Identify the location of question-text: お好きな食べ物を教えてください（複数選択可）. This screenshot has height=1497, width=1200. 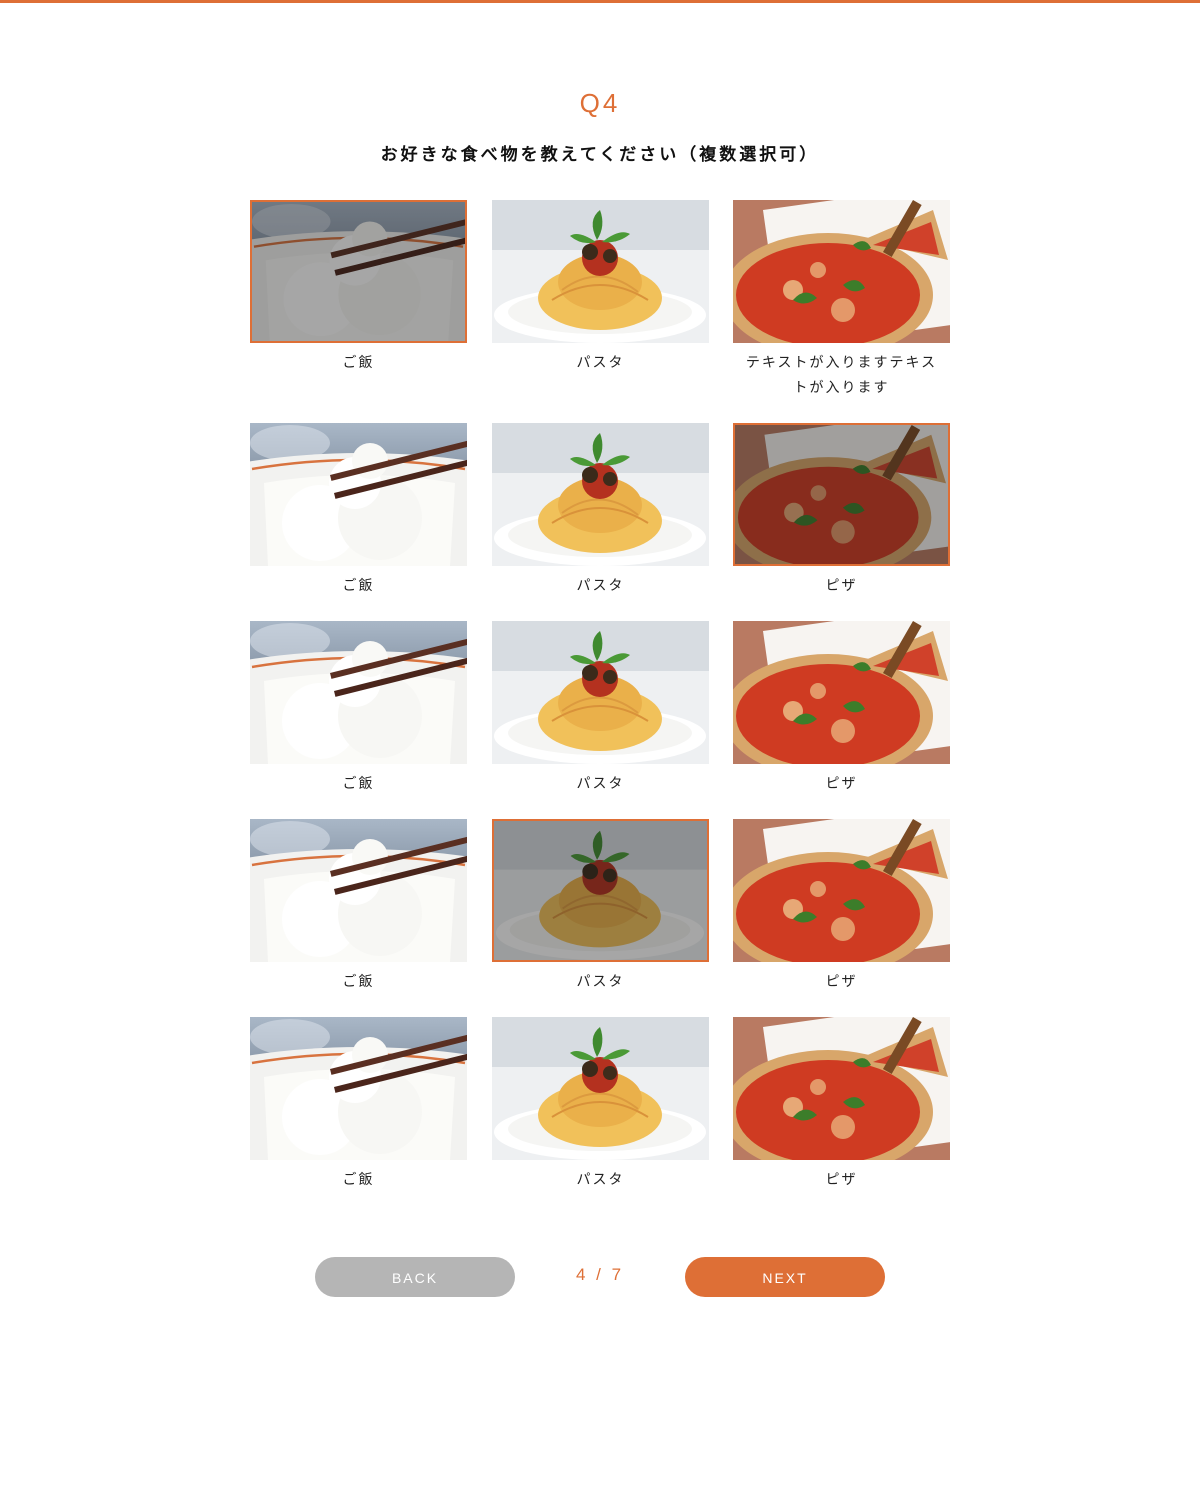
(600, 155).